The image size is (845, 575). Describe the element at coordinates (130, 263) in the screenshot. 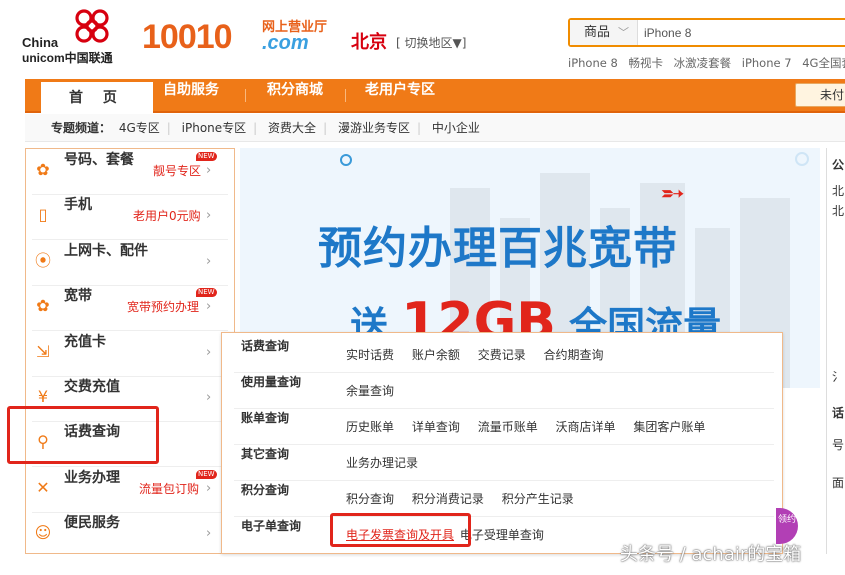

I see `menu-item-data-card: ⦿ 上网卡、配件 ›` at that location.